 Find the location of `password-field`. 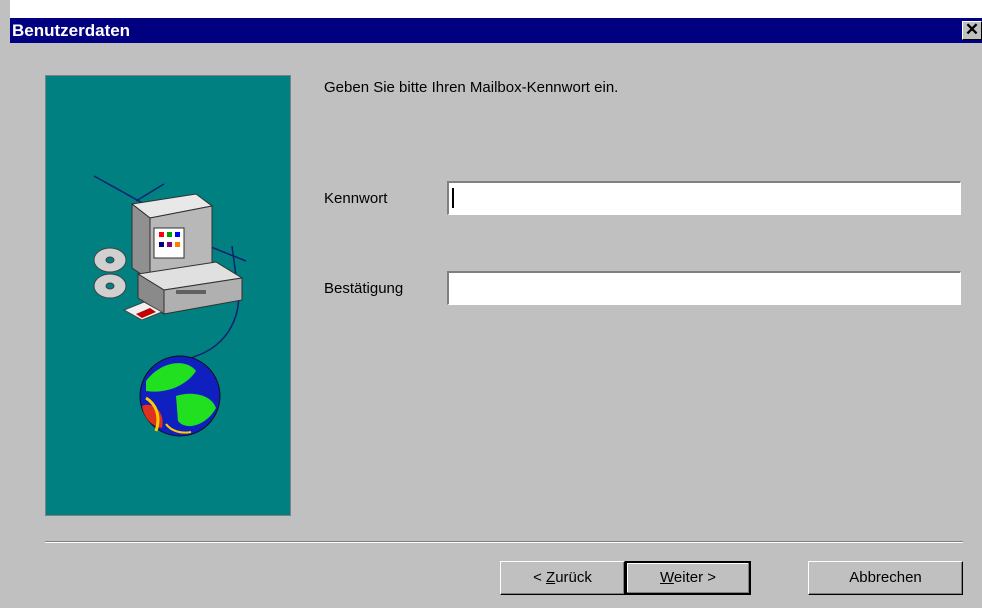

password-field is located at coordinates (704, 198).